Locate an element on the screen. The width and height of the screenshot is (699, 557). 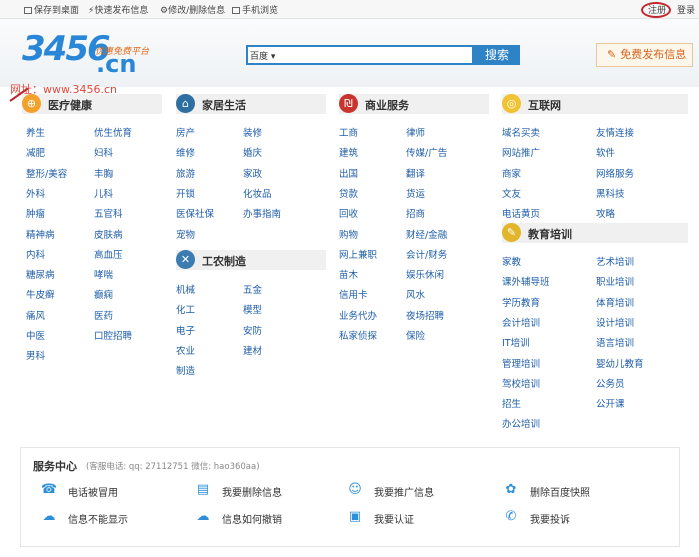
service-item-link: 我要认证 is located at coordinates (394, 518).